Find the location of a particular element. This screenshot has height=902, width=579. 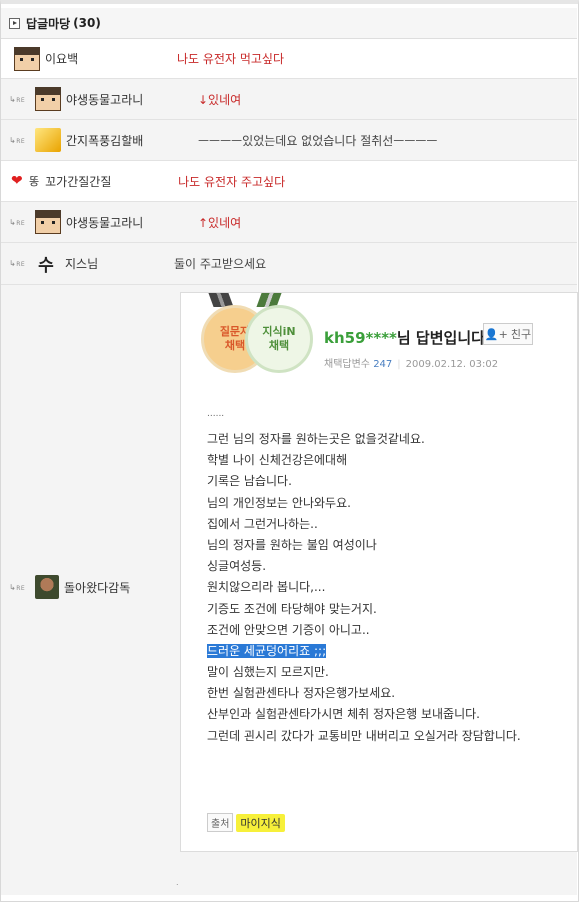

su-character-avatar: 수 is located at coordinates (46, 266).